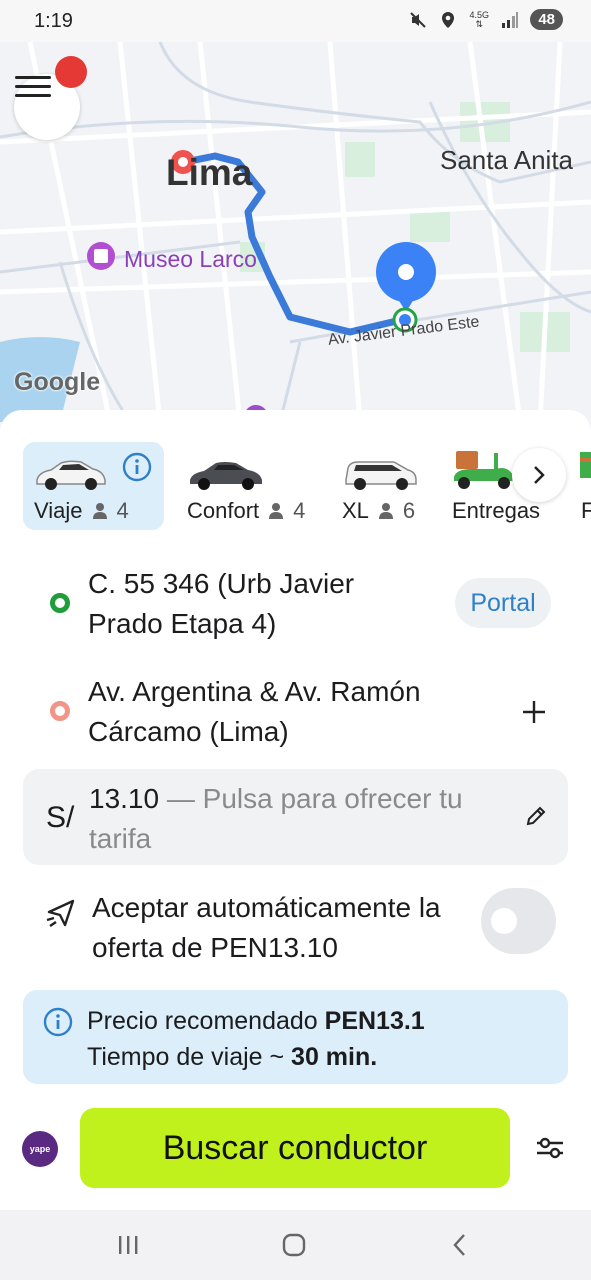 The image size is (591, 1280). Describe the element at coordinates (223, 510) in the screenshot. I see `tariff-name: Confort` at that location.